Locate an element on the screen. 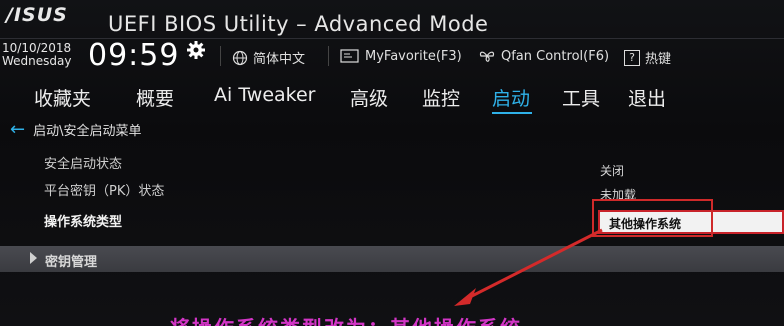 The image size is (784, 326). my-favorite-button: MyFavorite(F3) is located at coordinates (401, 56).